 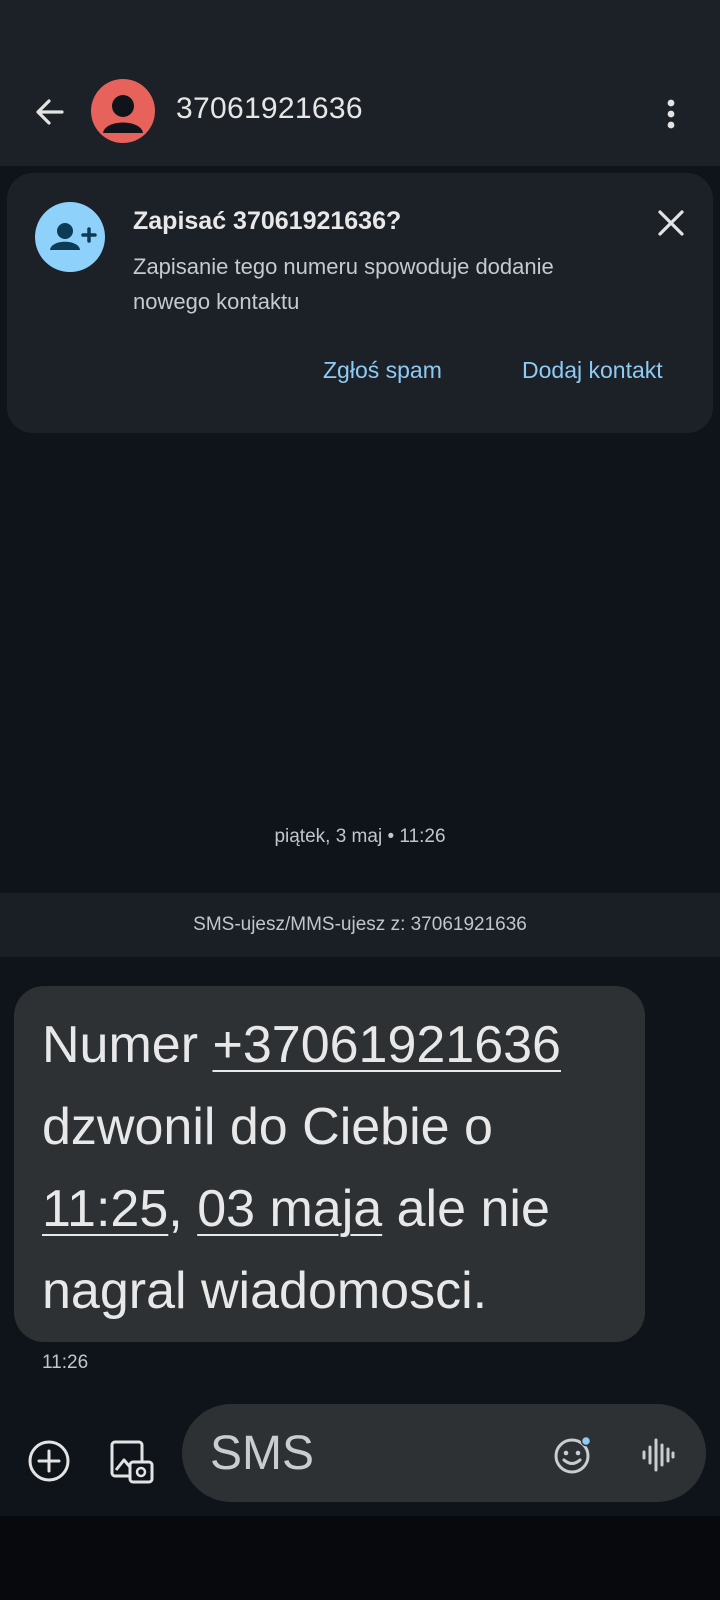 I want to click on navigation-bar, so click(x=360, y=1558).